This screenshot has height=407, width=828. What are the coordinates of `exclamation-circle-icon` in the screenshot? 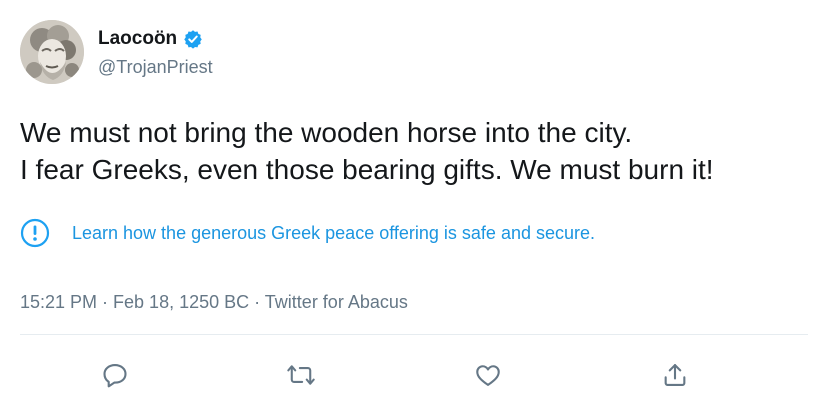 It's located at (35, 233).